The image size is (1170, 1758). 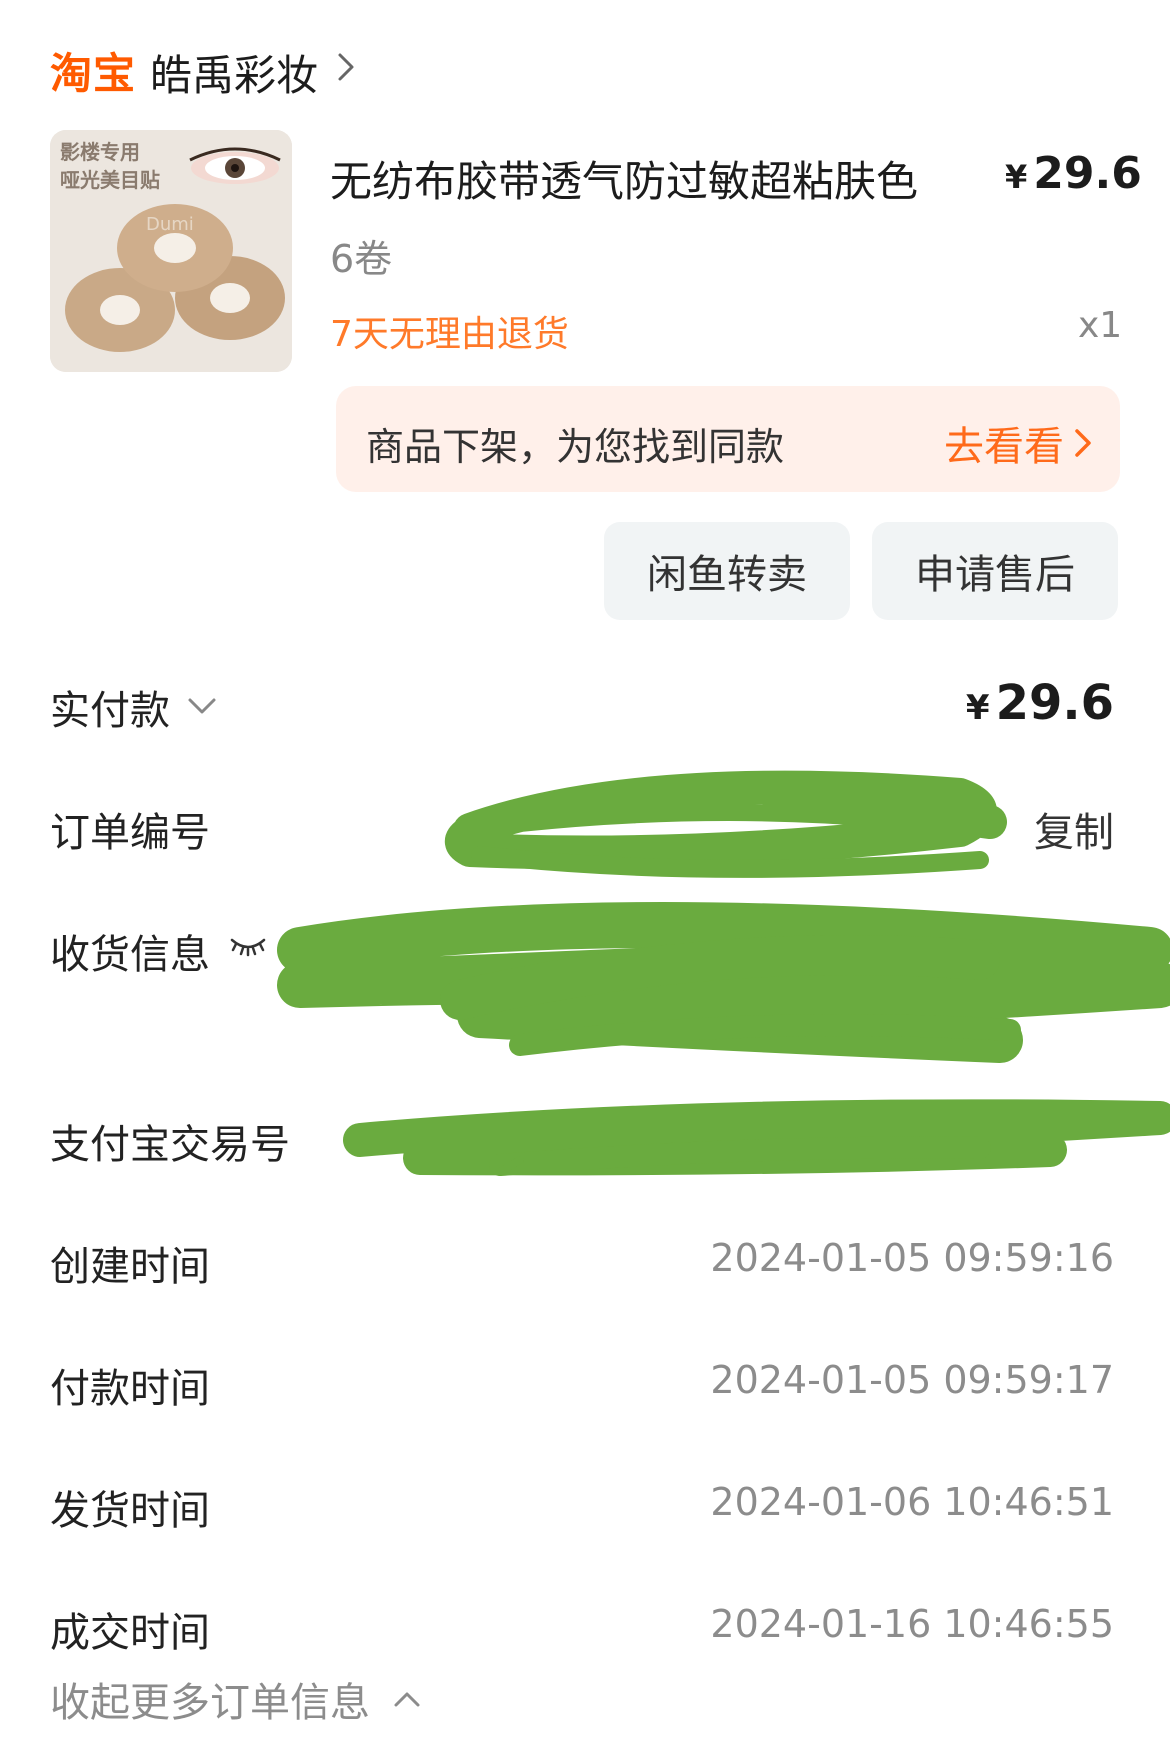 I want to click on product-thumbnail: Dumi 影楼专用 哑光美目贴, so click(x=171, y=251).